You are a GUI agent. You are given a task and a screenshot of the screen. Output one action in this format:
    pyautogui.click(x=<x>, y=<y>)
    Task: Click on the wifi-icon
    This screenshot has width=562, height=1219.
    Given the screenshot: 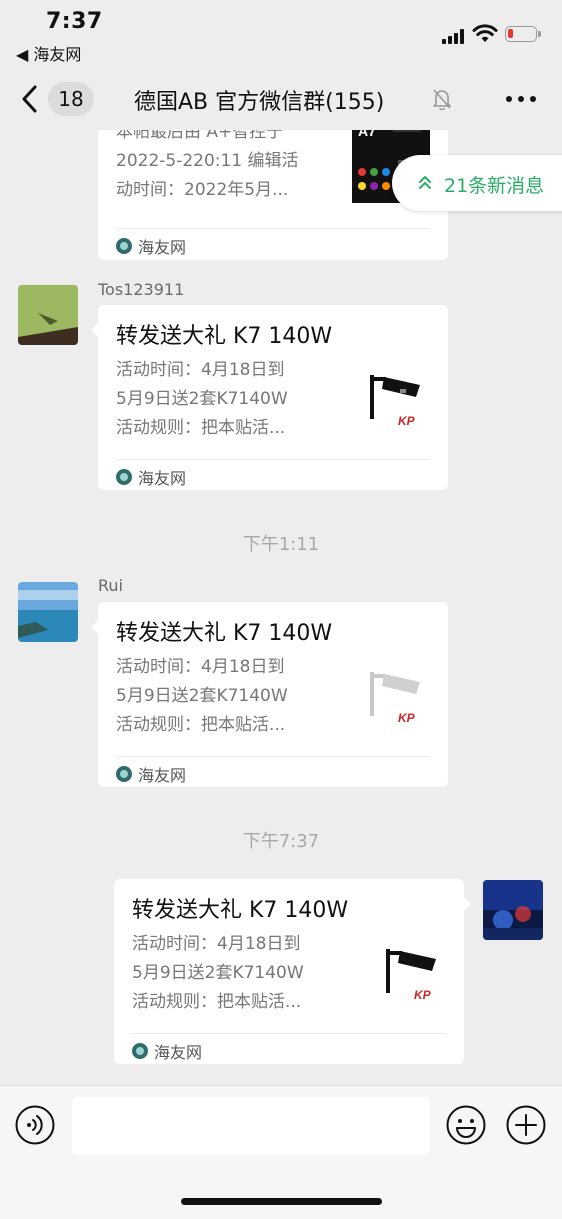 What is the action you would take?
    pyautogui.click(x=485, y=33)
    